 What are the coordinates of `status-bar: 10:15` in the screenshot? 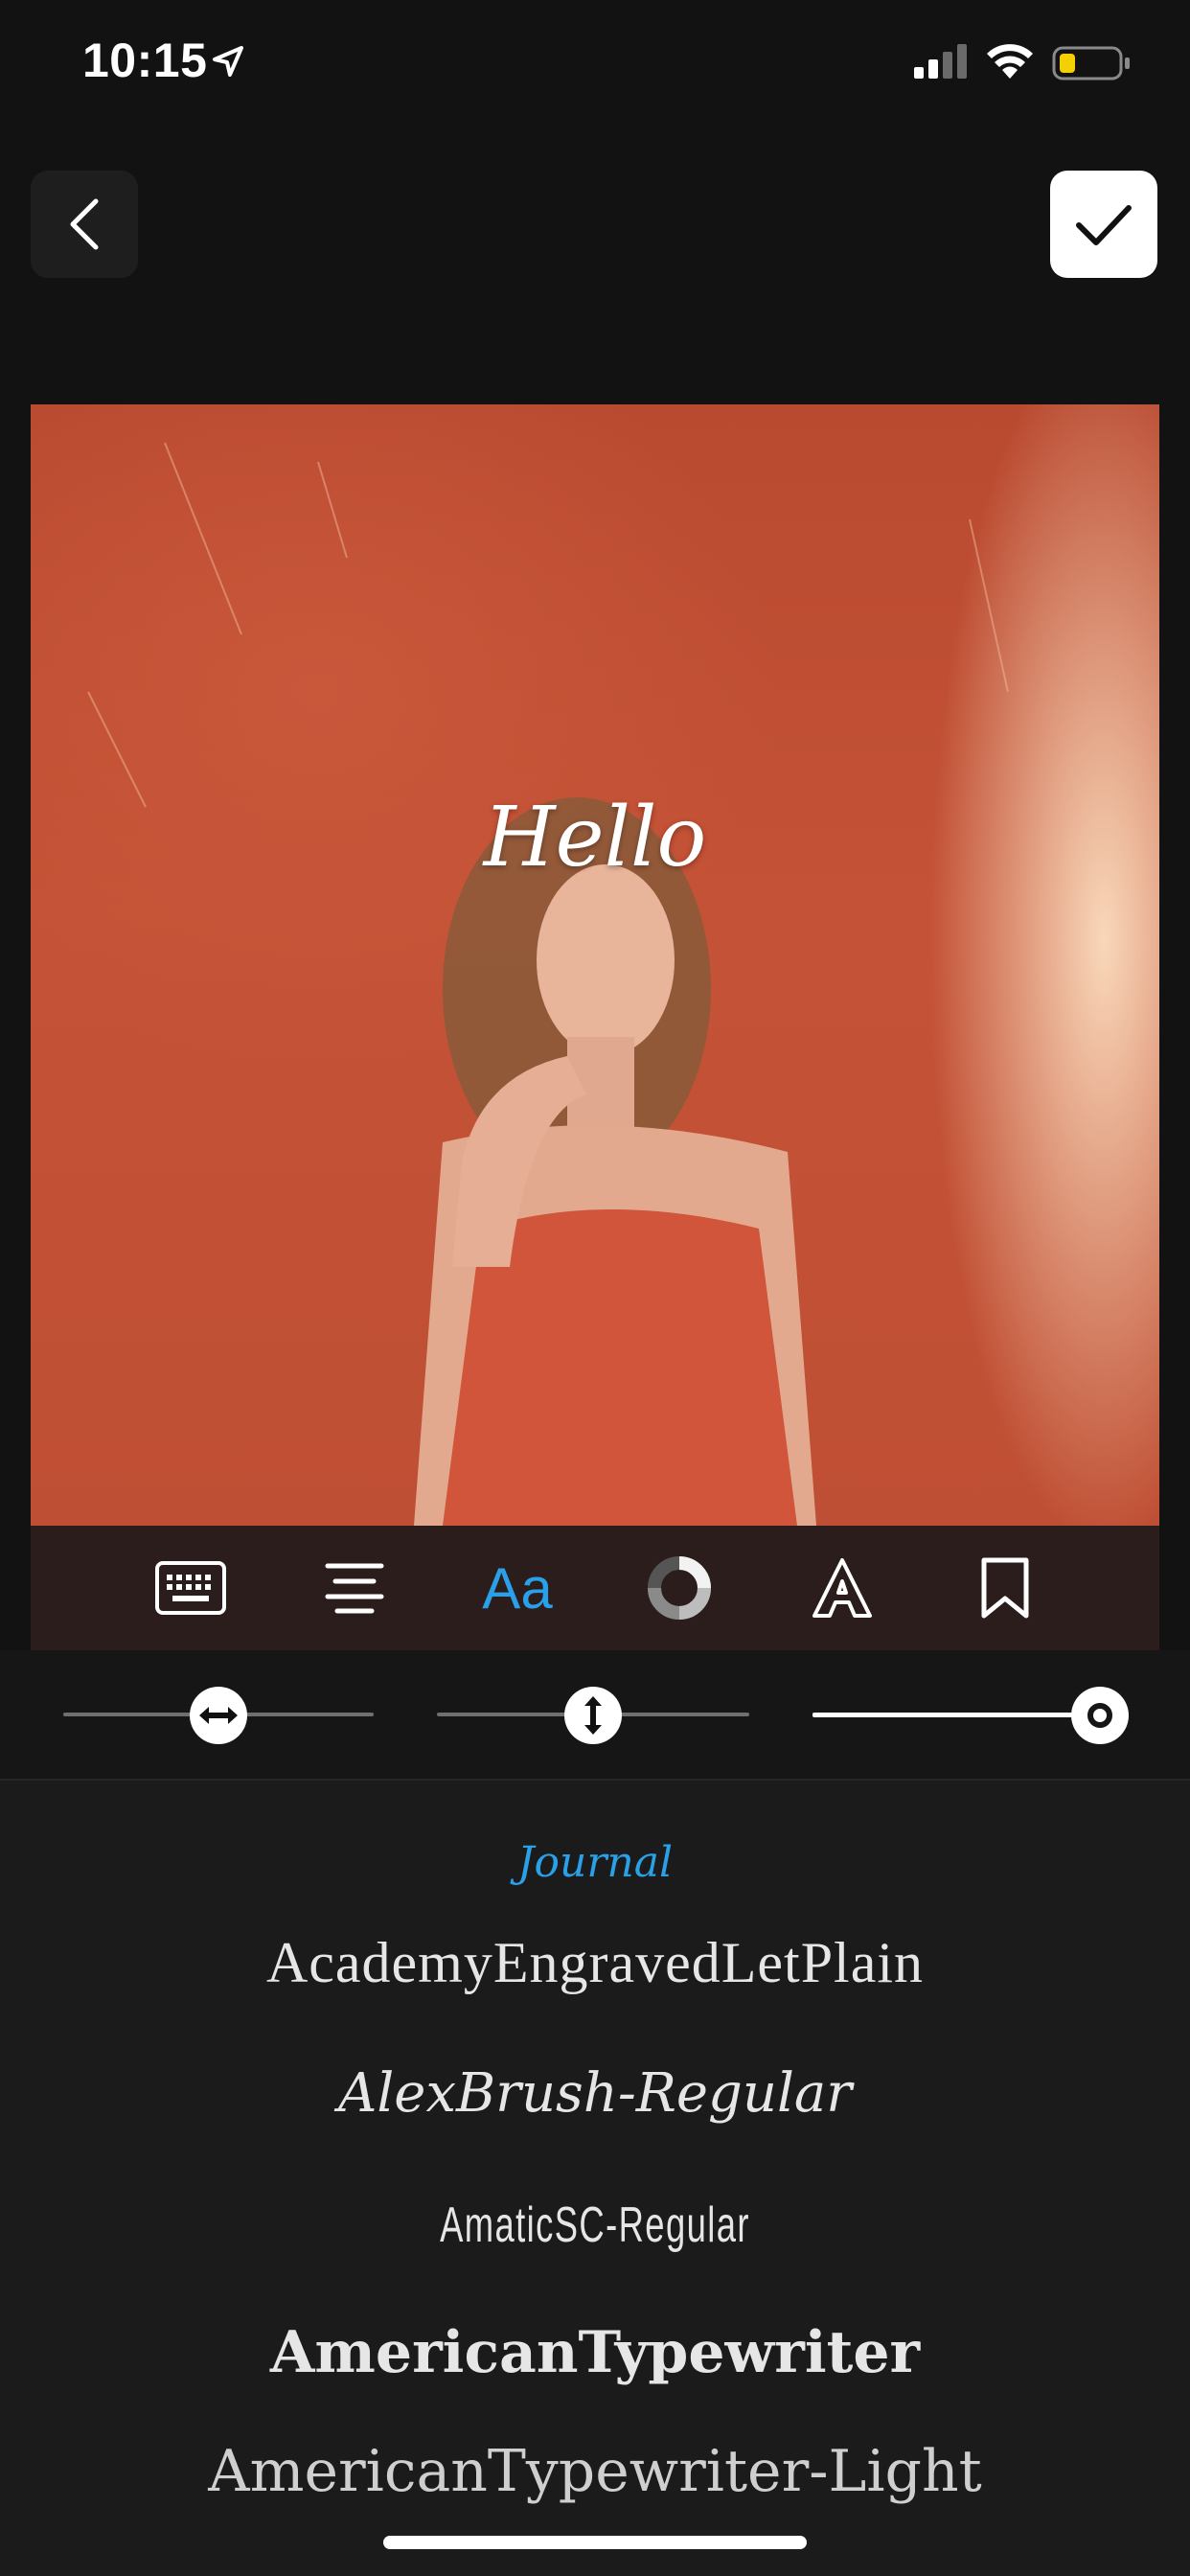 It's located at (595, 63).